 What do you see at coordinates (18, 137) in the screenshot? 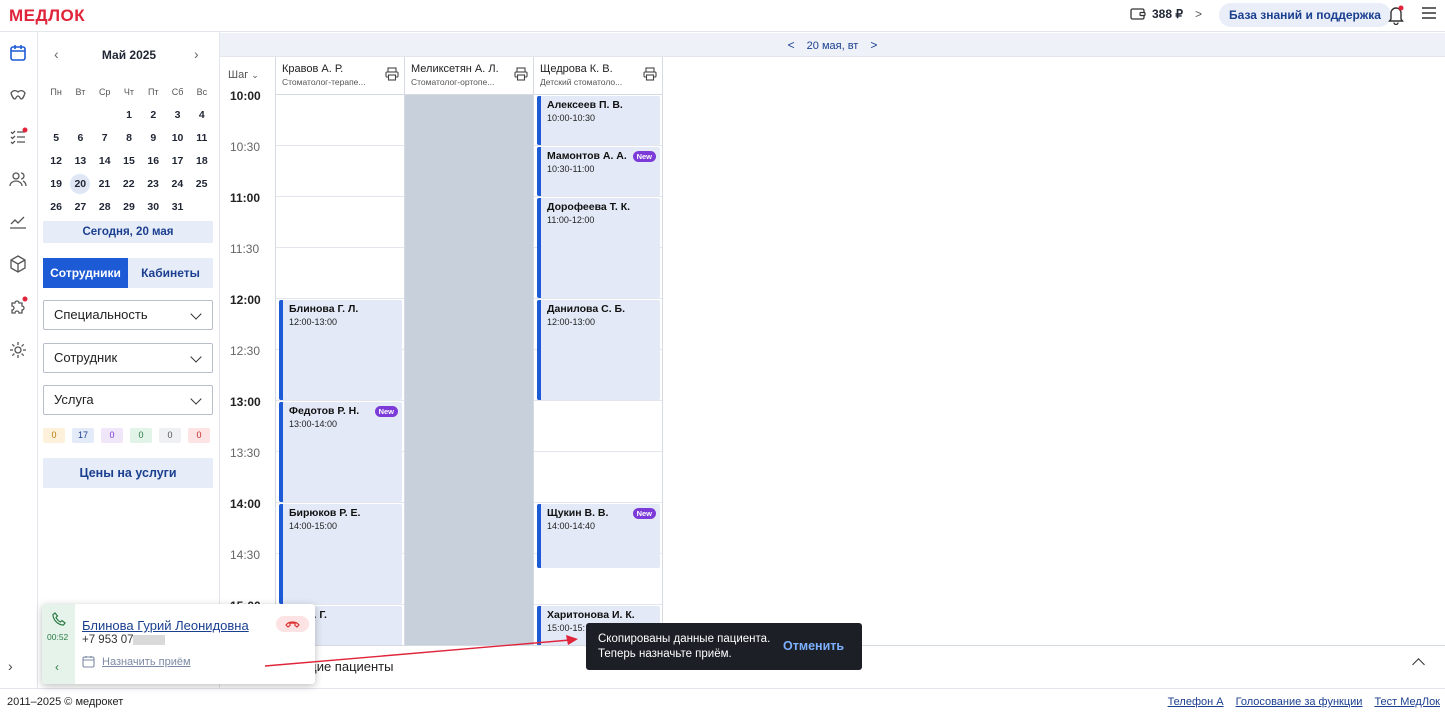
I see `tasks-icon` at bounding box center [18, 137].